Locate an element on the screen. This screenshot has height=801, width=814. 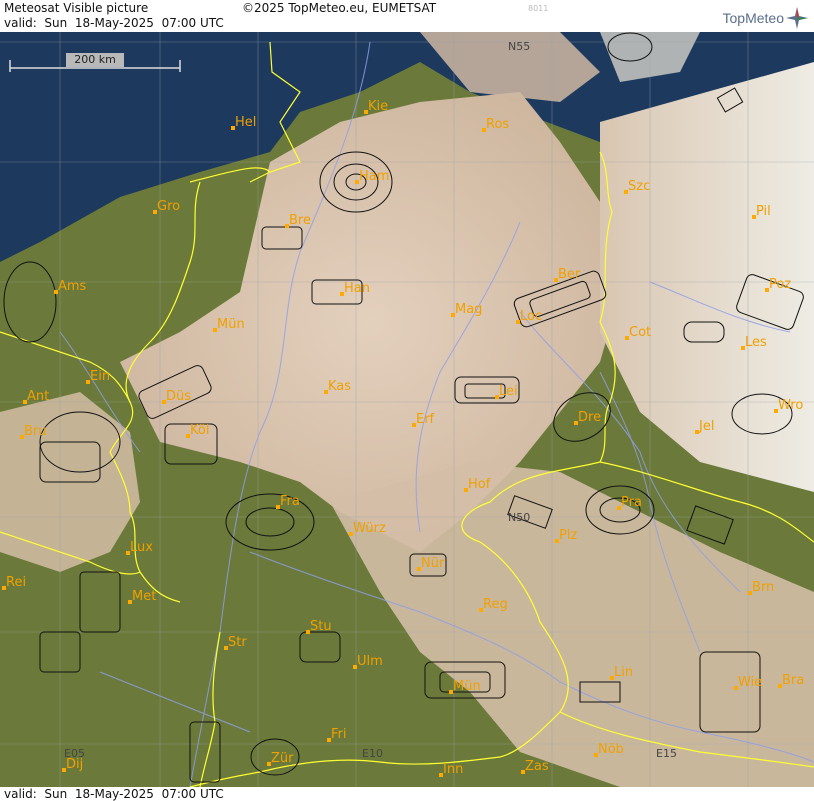
city-label: Ulm is located at coordinates (370, 661).